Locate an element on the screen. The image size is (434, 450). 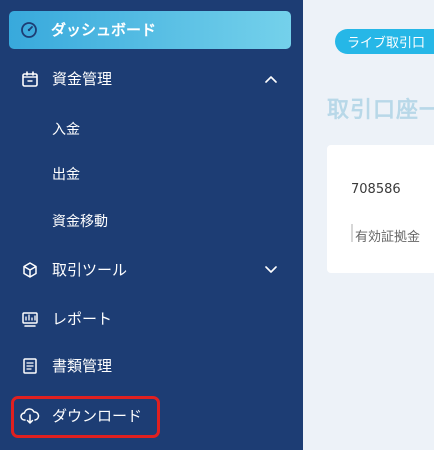
download-cloud-icon is located at coordinates (30, 416).